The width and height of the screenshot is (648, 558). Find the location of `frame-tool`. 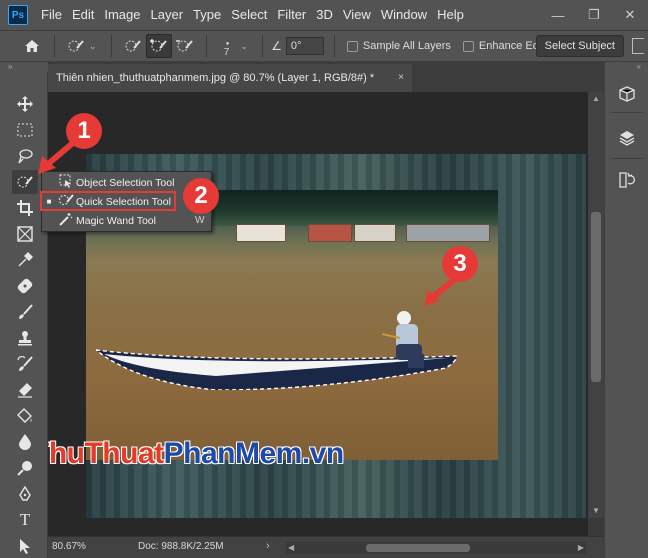

frame-tool is located at coordinates (25, 234).